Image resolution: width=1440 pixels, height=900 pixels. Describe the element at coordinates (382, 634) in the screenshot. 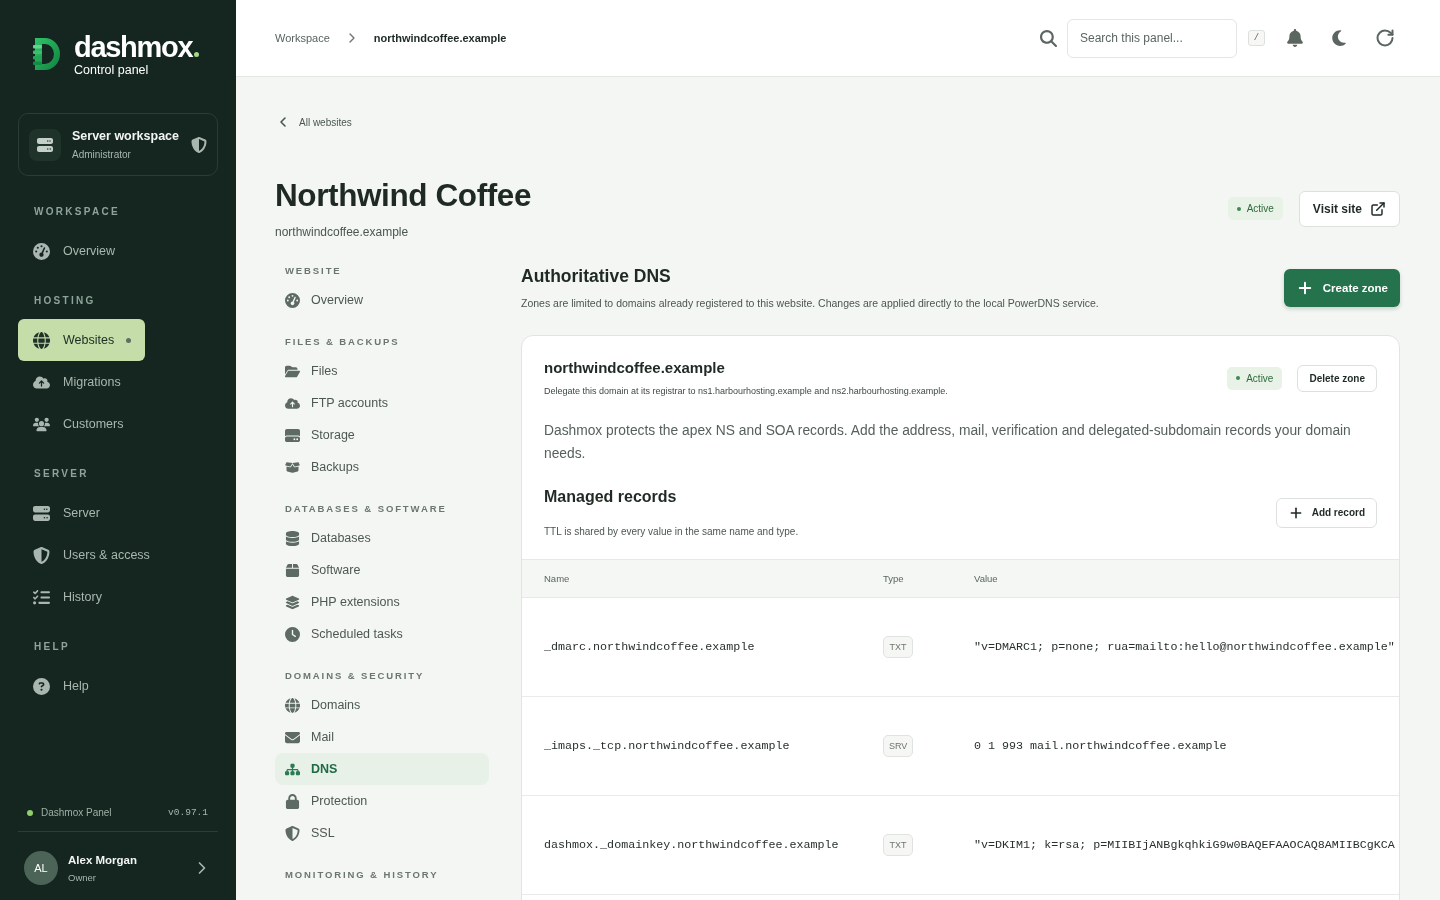

I see `subnav-item: Scheduled tasks` at that location.